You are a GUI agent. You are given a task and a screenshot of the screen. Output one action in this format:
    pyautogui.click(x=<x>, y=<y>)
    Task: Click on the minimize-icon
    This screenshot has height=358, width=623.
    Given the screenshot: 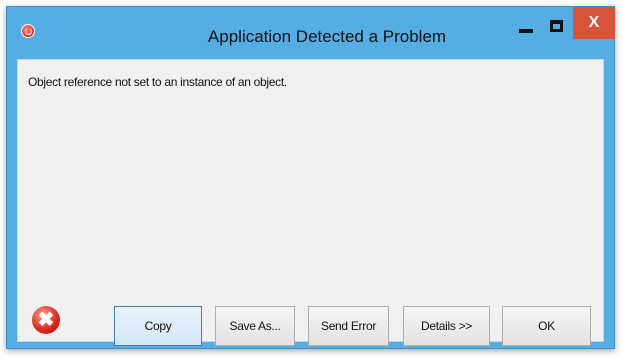 What is the action you would take?
    pyautogui.click(x=526, y=31)
    